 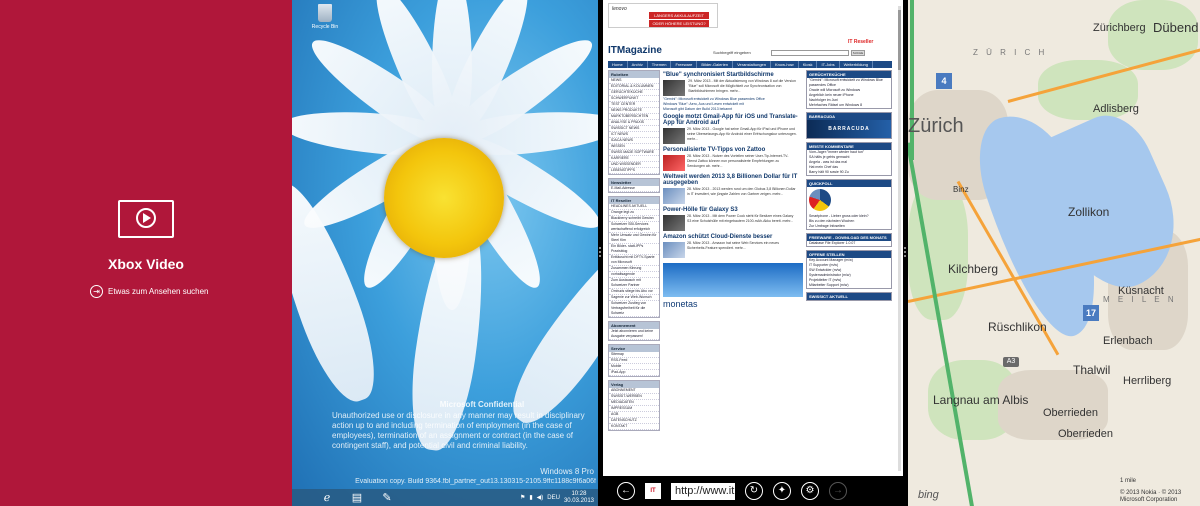 I want to click on map-label: Oberrieden, so click(x=1071, y=413).